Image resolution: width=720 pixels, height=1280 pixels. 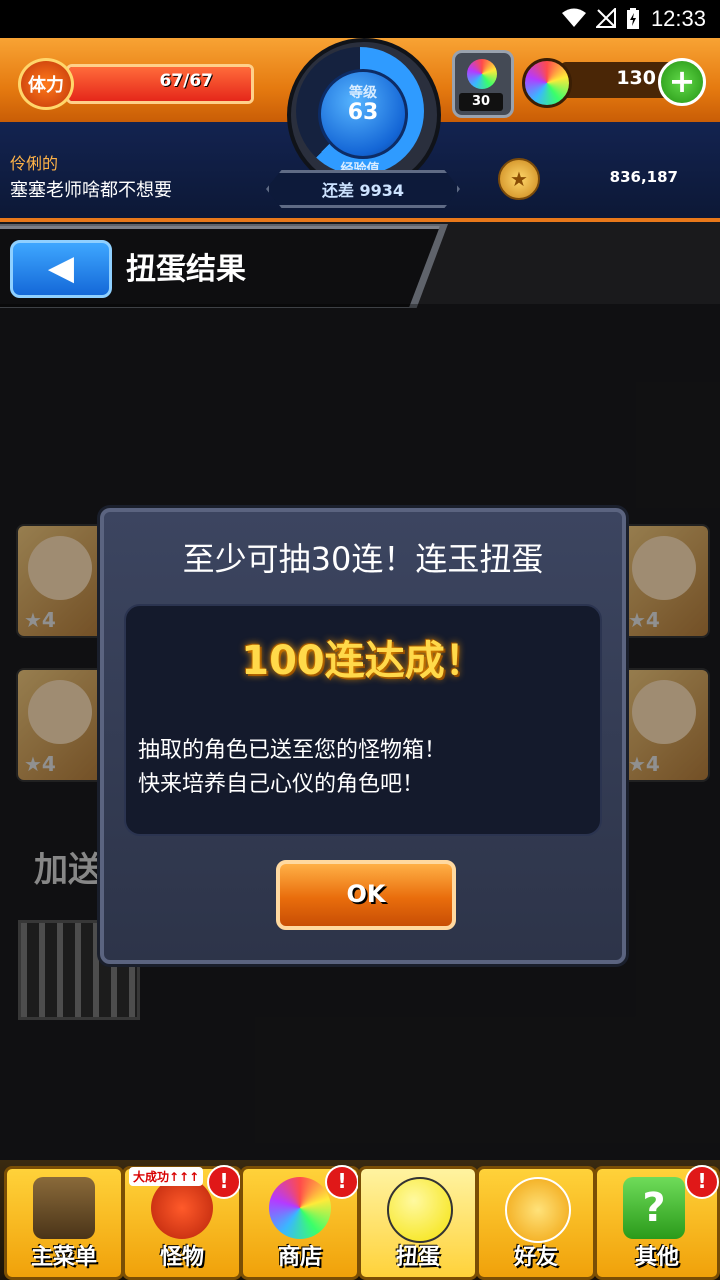 I want to click on dialog-body: 100连达成！ 抽取的角色已送至您的怪物箱！ 快来培养自己心仪的角色吧！, so click(x=363, y=720).